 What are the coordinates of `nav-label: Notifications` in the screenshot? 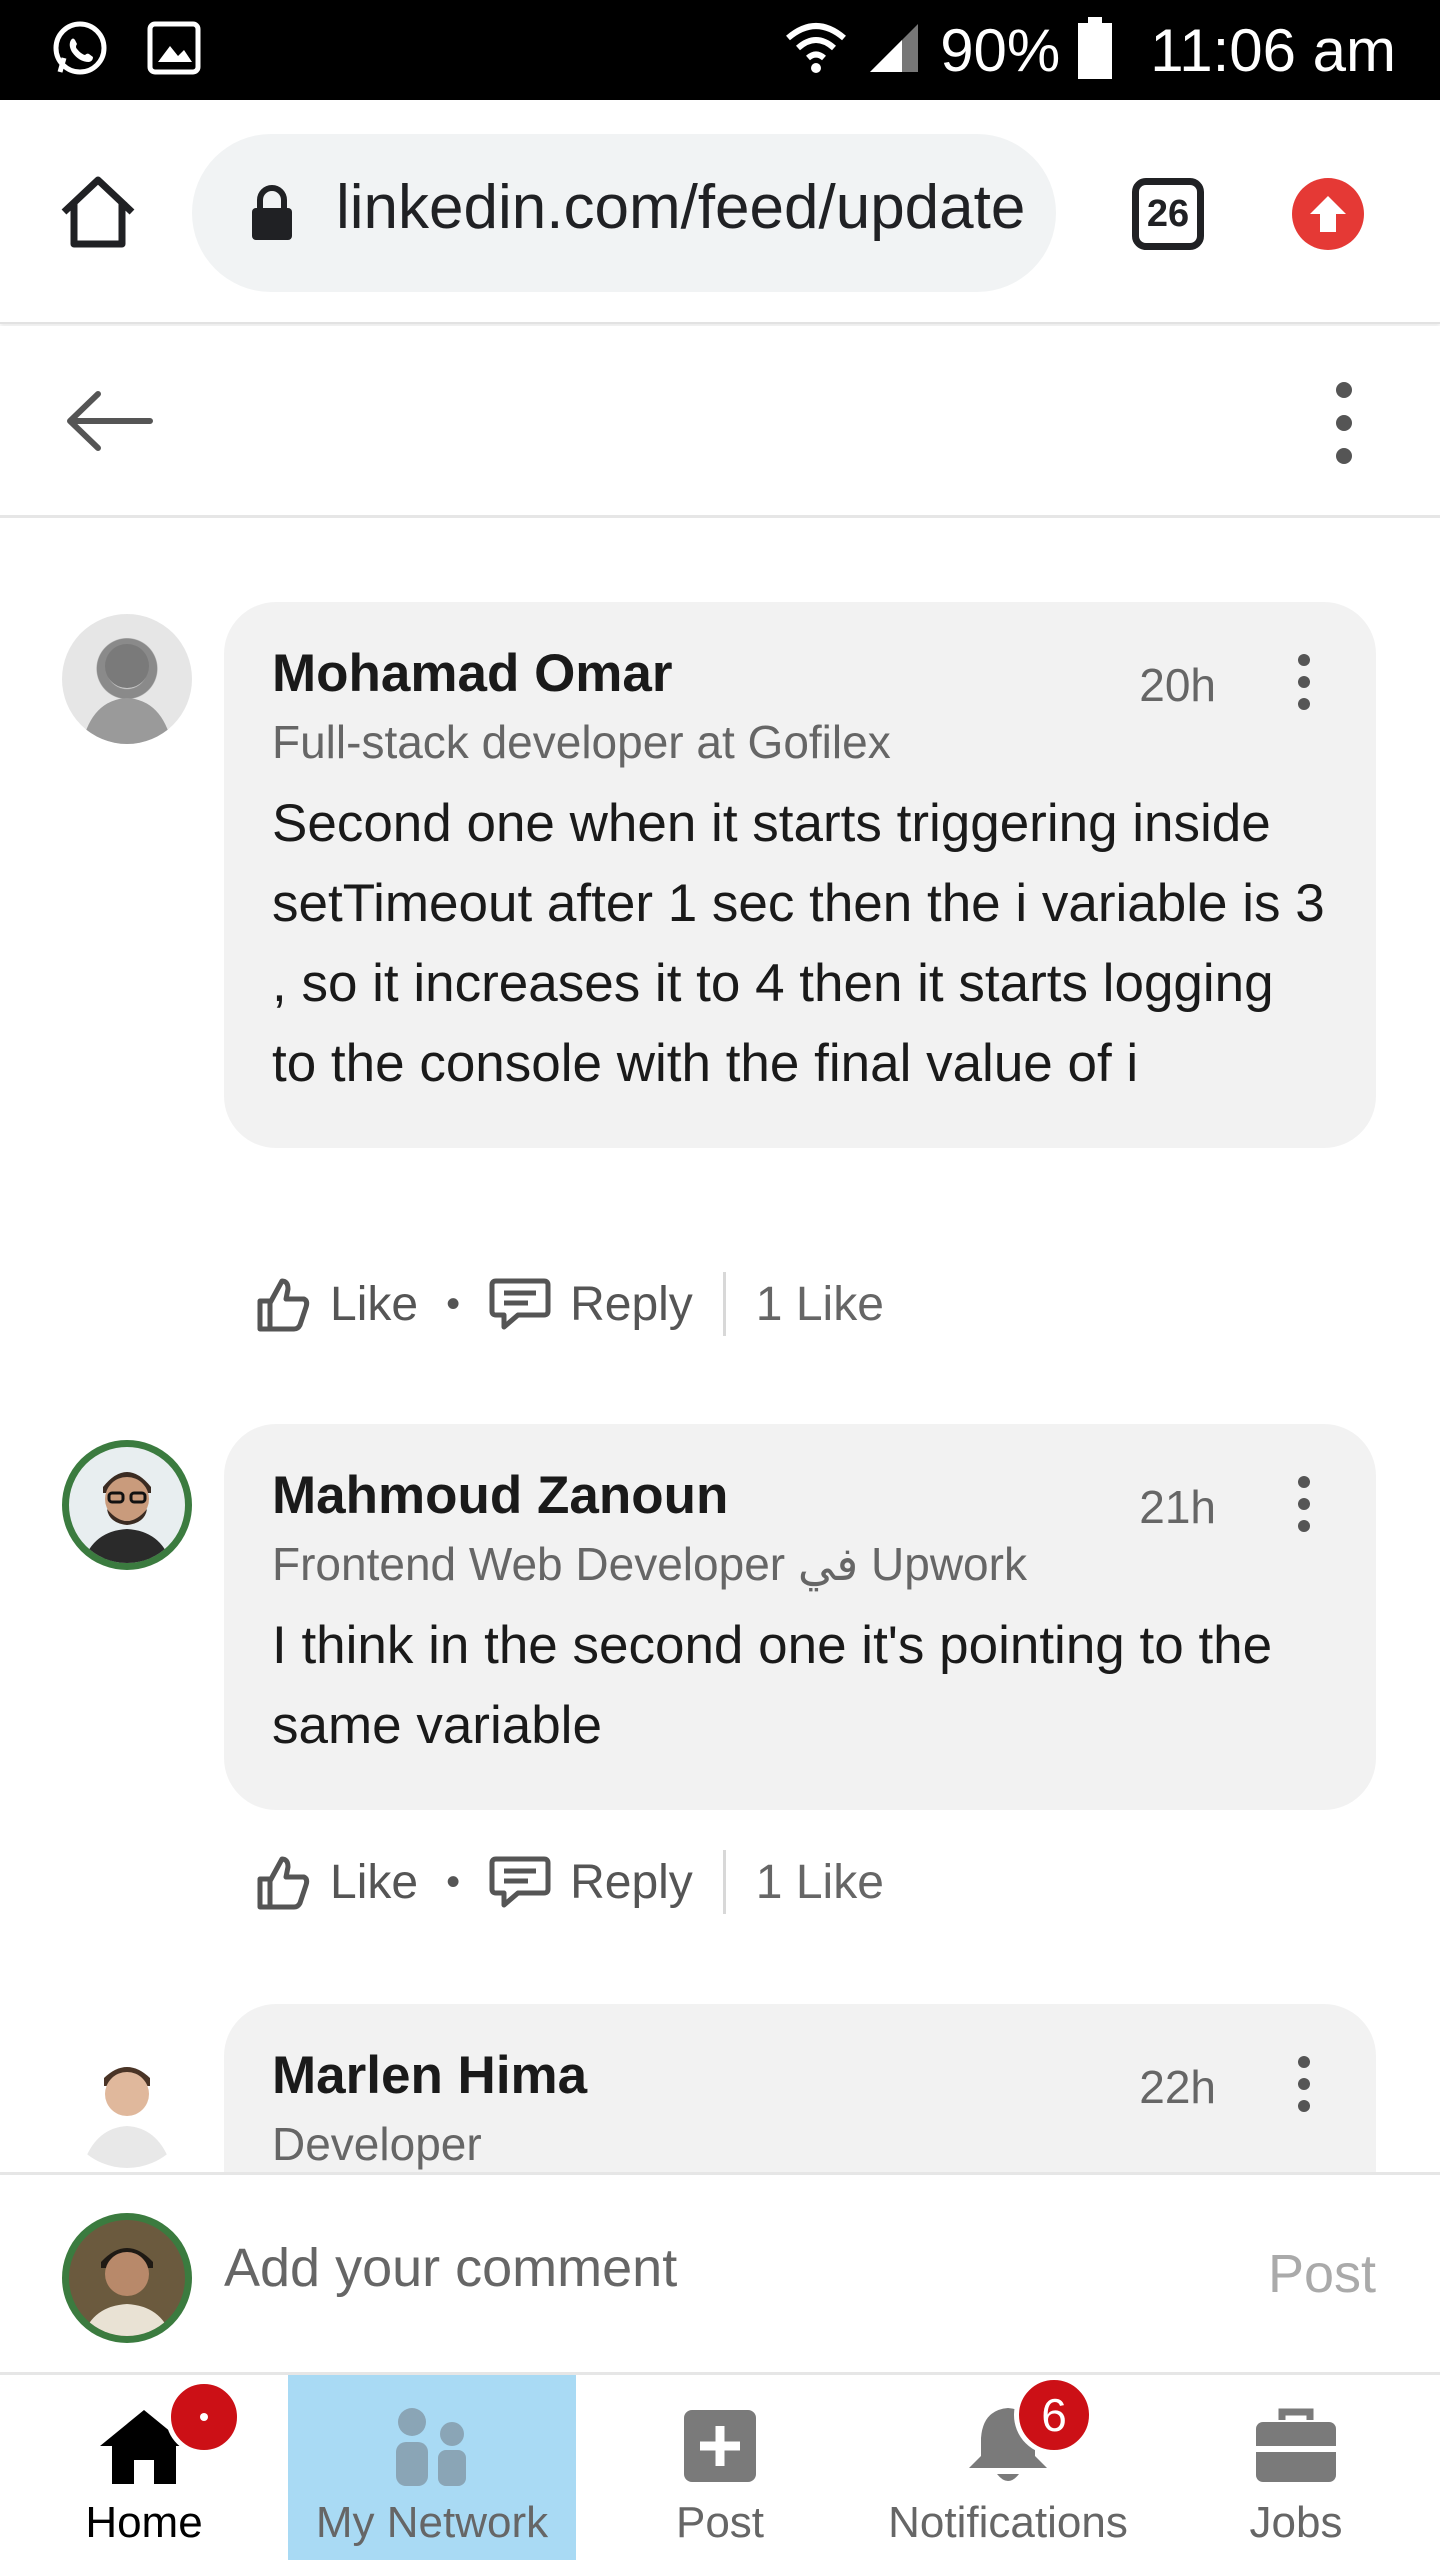 It's located at (1008, 2522).